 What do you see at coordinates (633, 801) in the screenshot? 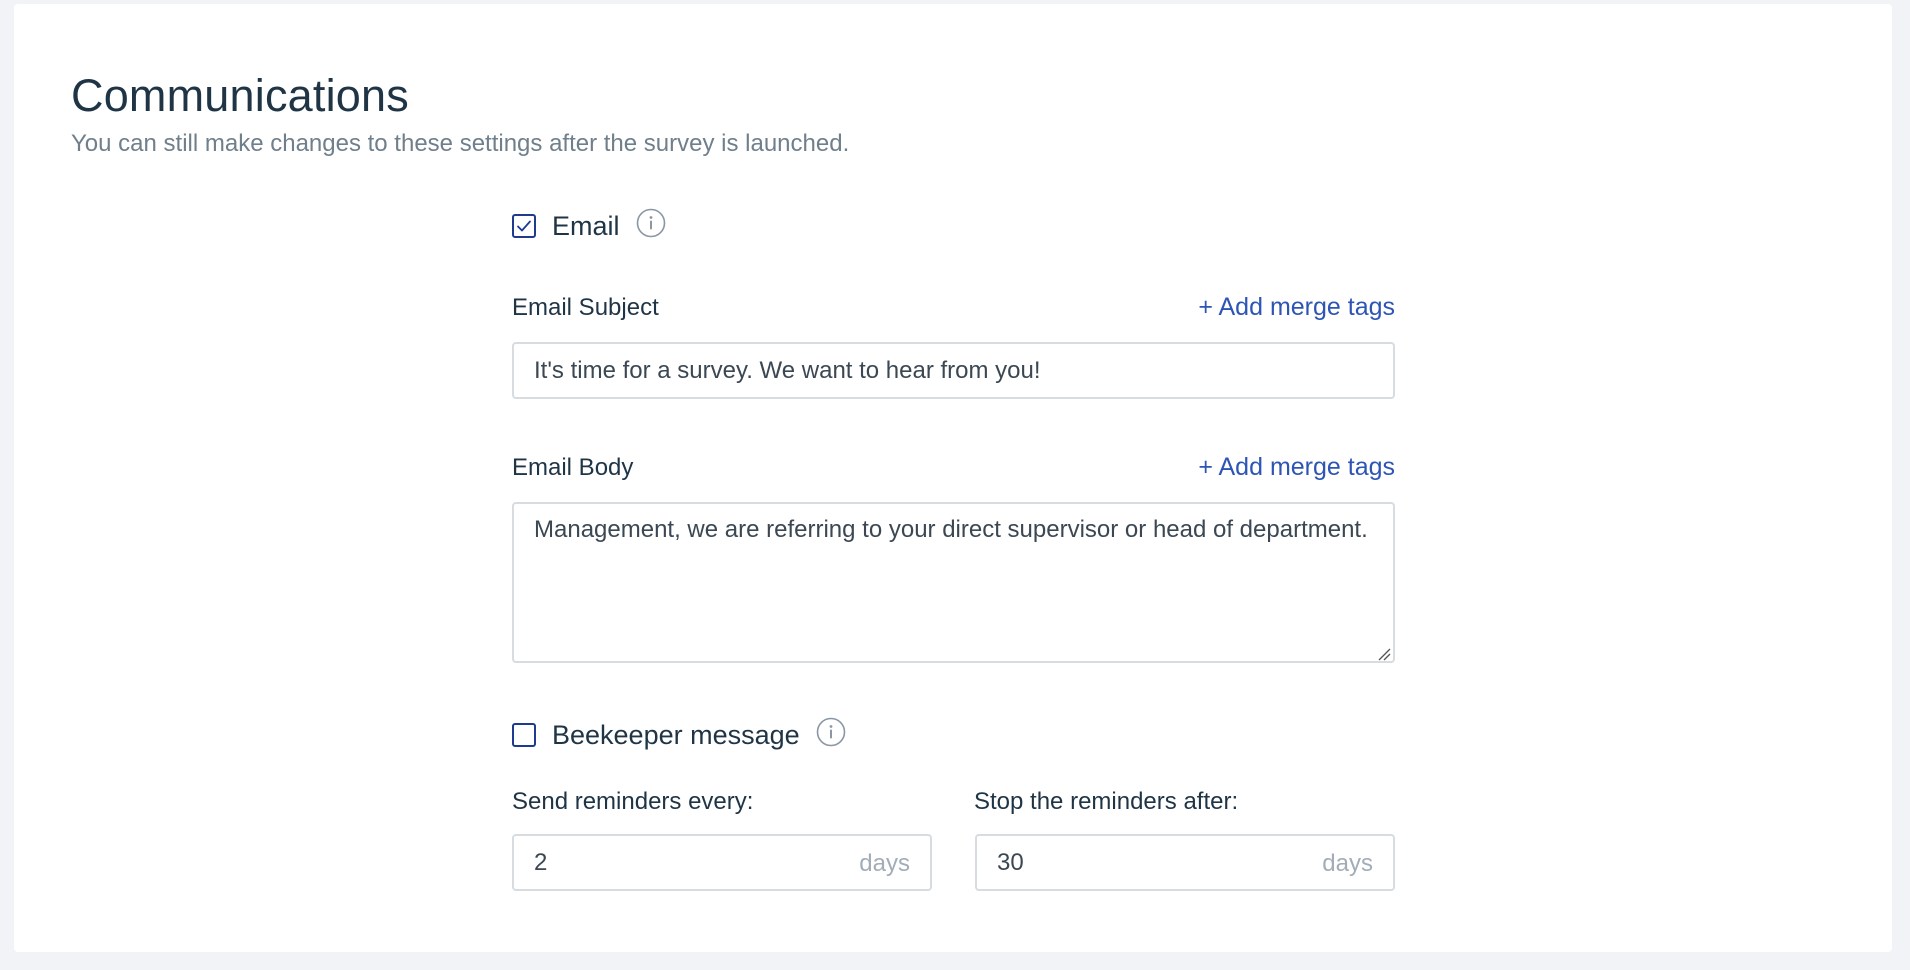
I see `send-reminders-label: Send reminders every:` at bounding box center [633, 801].